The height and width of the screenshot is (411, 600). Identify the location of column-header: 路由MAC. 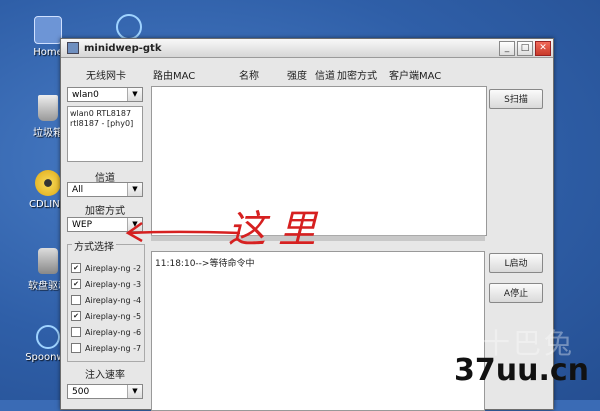
(174, 74).